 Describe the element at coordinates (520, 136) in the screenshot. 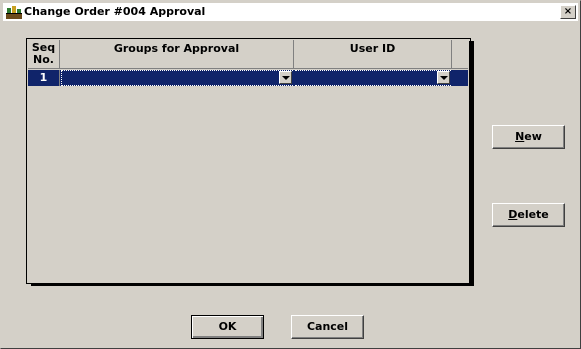

I see `new-button-mnemonic: N` at that location.